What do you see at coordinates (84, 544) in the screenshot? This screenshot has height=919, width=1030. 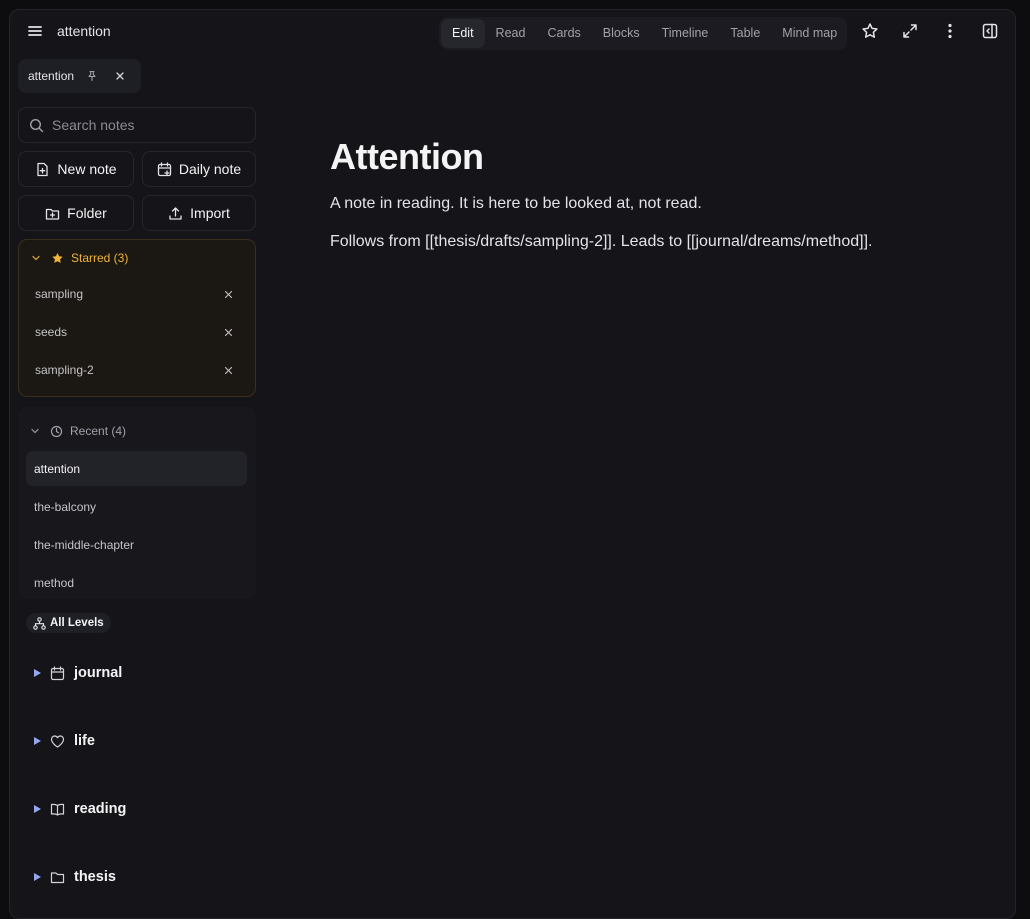 I see `recent-item-label: the-middle-chapter` at bounding box center [84, 544].